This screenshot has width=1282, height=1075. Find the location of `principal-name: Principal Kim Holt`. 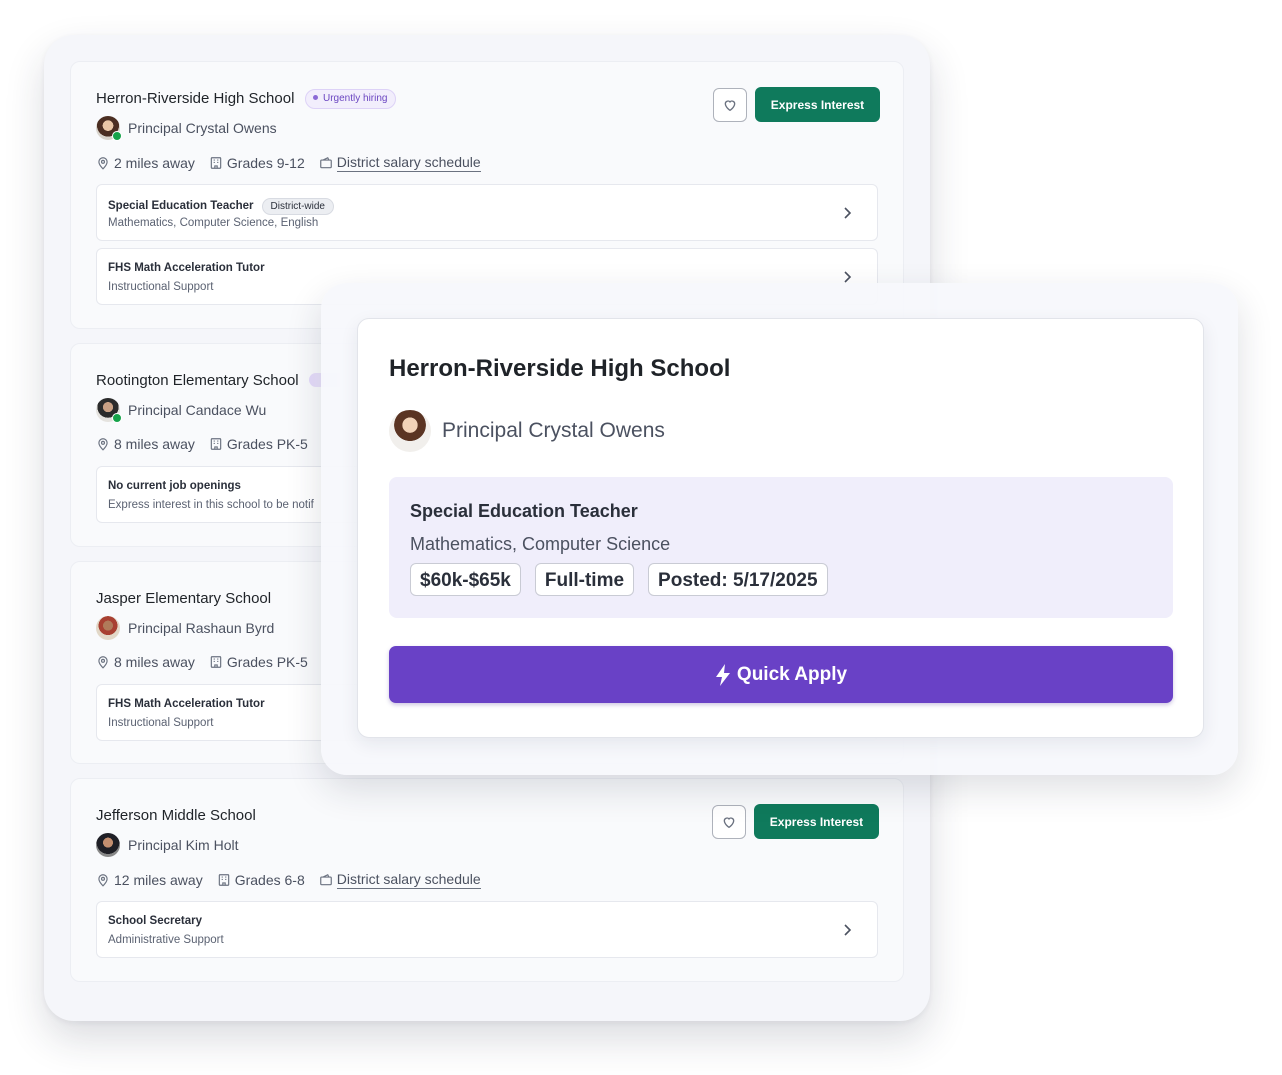

principal-name: Principal Kim Holt is located at coordinates (183, 845).